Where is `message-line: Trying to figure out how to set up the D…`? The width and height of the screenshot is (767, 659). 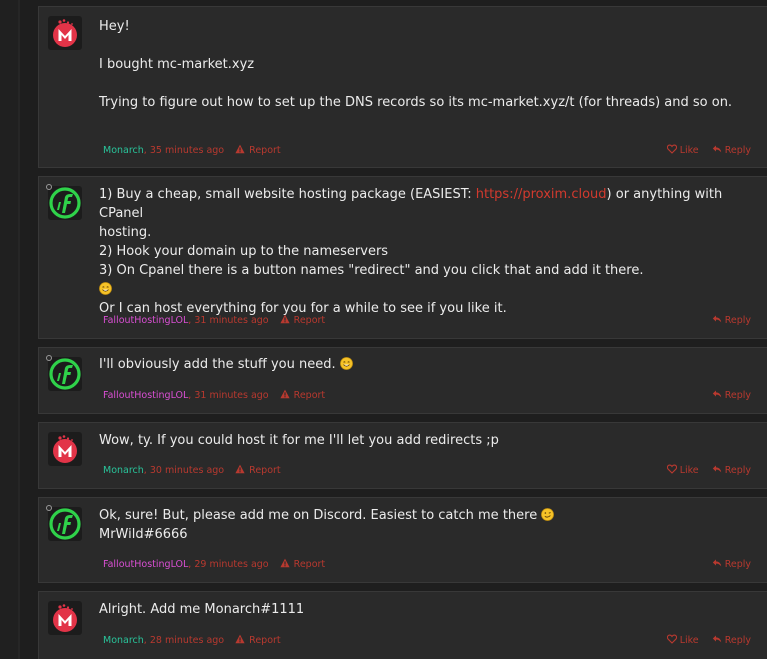 message-line: Trying to figure out how to set up the D… is located at coordinates (416, 102).